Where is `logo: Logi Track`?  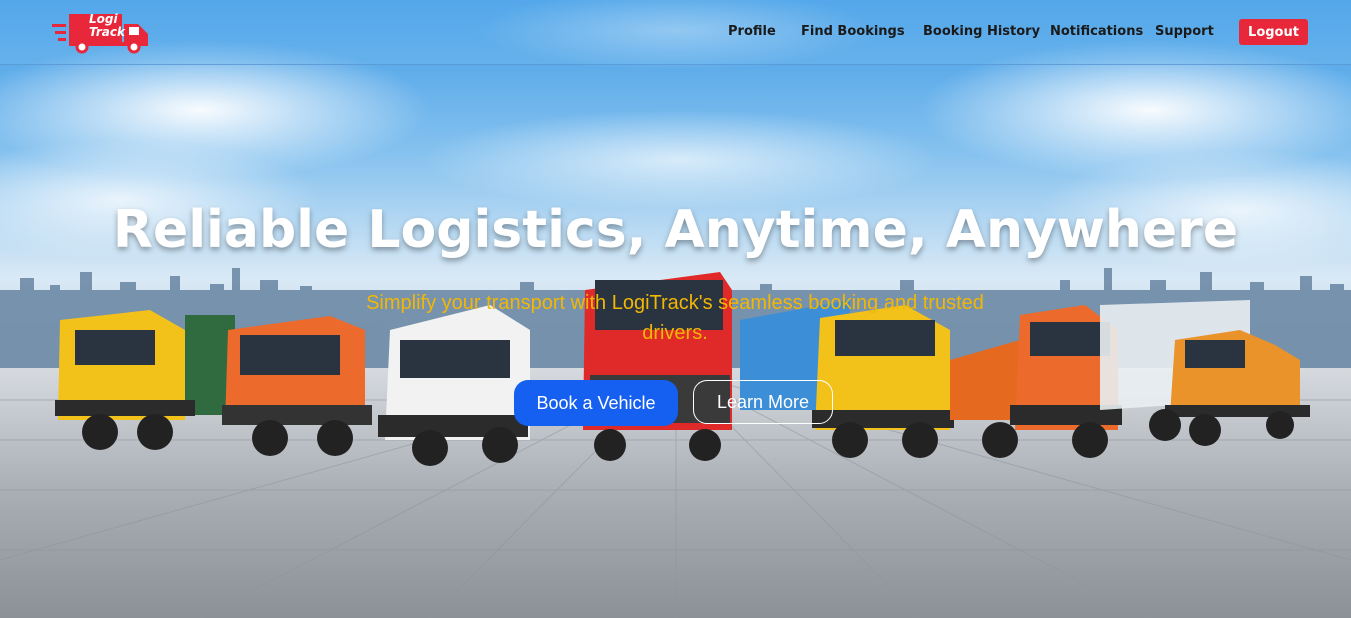 logo: Logi Track is located at coordinates (102, 33).